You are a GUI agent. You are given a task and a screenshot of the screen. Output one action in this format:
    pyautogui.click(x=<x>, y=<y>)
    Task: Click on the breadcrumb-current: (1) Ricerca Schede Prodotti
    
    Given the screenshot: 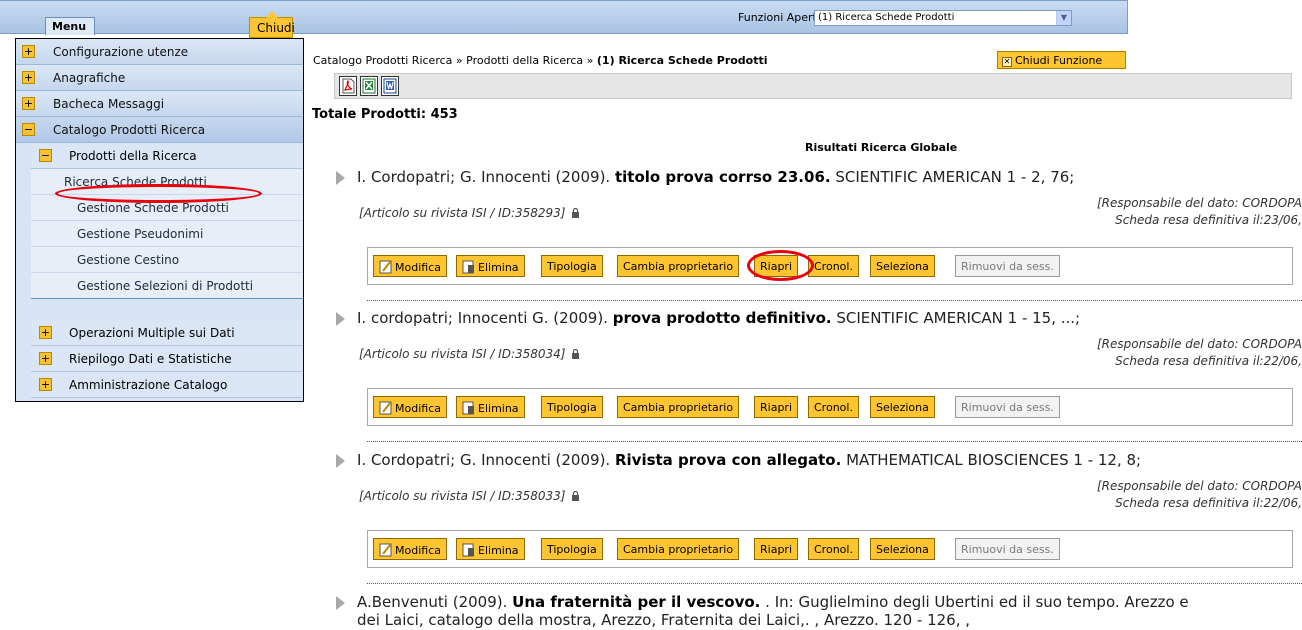 What is the action you would take?
    pyautogui.click(x=682, y=60)
    